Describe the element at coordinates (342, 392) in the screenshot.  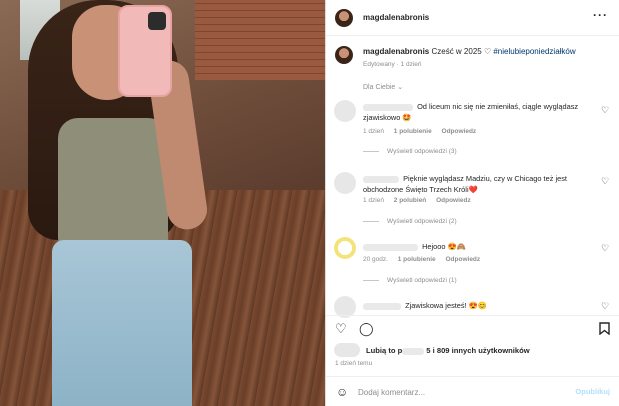
I see `emoji-icon: ☺` at that location.